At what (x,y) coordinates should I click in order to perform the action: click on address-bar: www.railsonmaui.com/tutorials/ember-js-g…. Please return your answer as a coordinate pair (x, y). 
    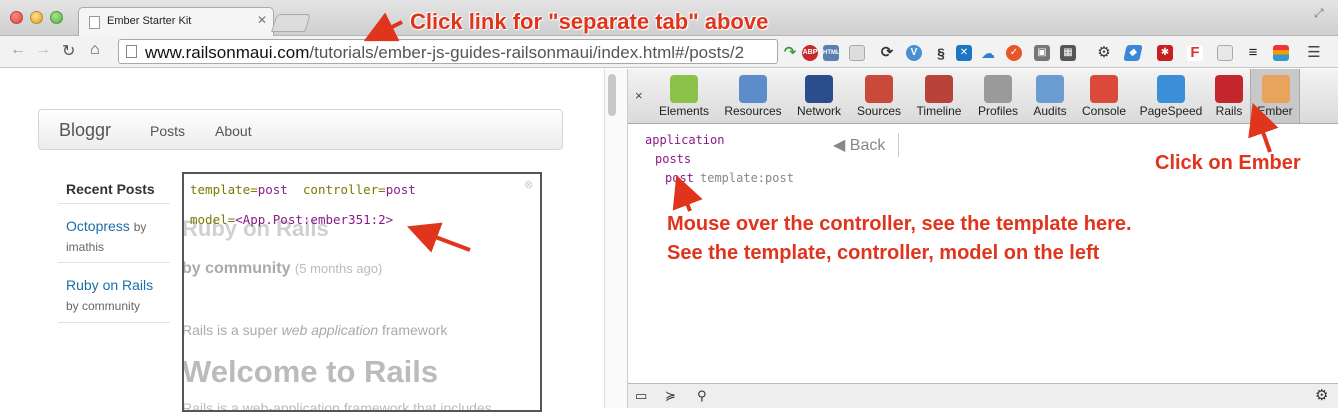
    Looking at the image, I should click on (448, 51).